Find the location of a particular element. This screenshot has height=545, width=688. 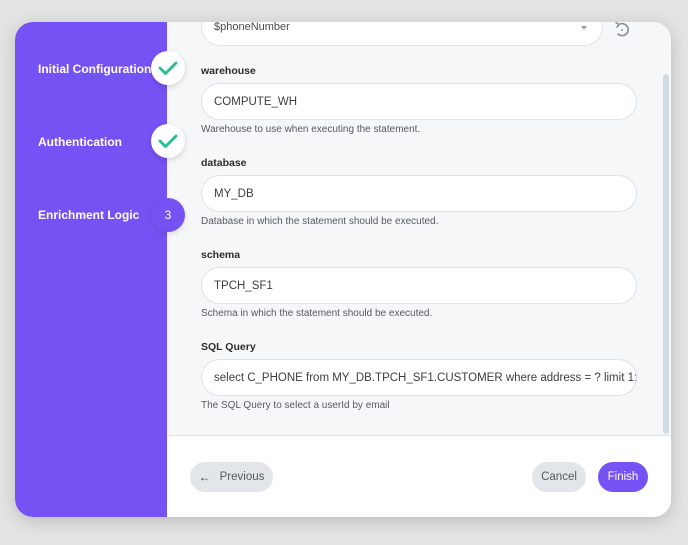

database-label: database is located at coordinates (224, 163).